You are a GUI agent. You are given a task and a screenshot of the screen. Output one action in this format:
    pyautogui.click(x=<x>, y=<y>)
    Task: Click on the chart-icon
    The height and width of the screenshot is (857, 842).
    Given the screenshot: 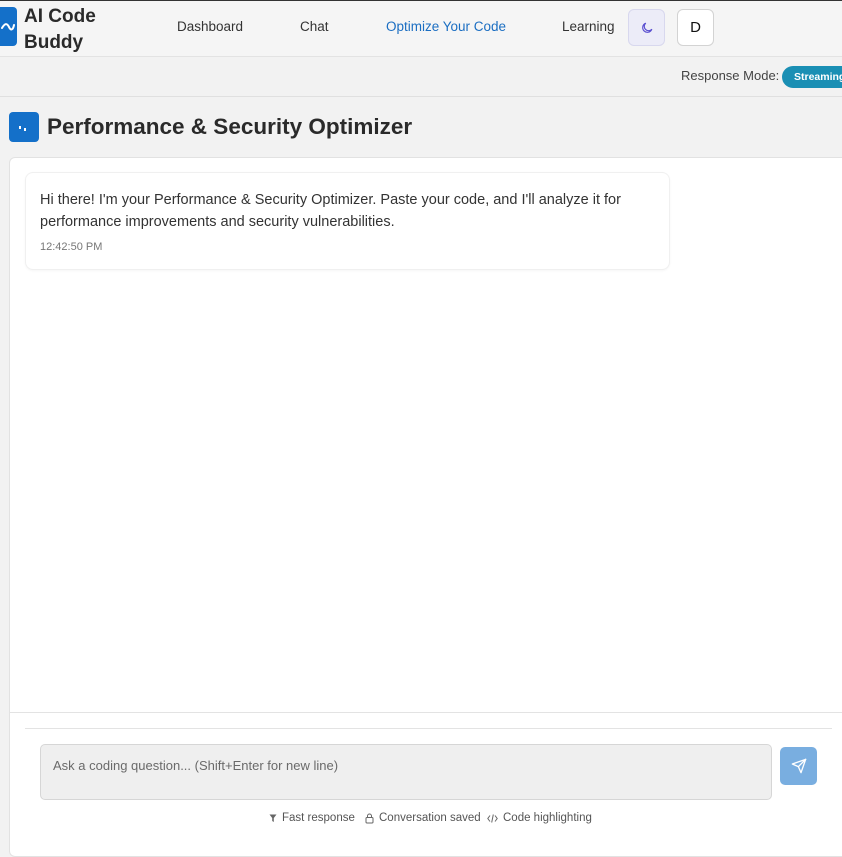 What is the action you would take?
    pyautogui.click(x=24, y=127)
    